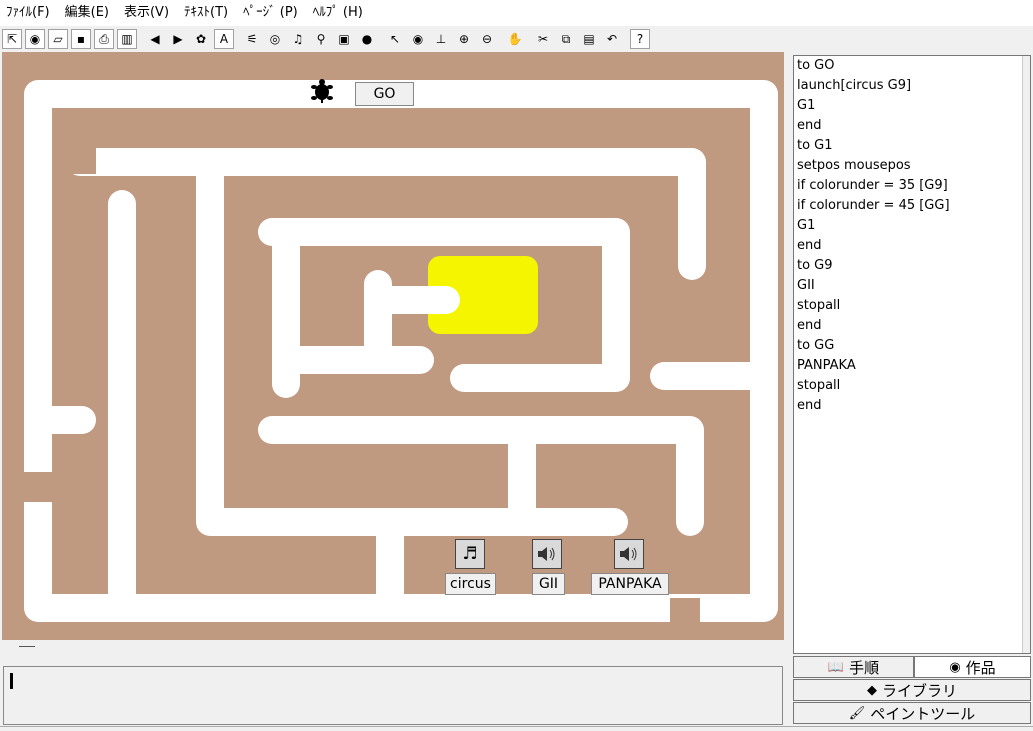  What do you see at coordinates (912, 146) in the screenshot?
I see `procedure-line: to G1` at bounding box center [912, 146].